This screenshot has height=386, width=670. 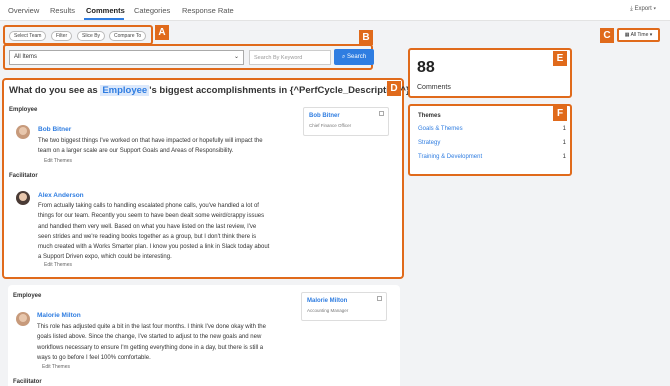 What do you see at coordinates (152, 10) in the screenshot?
I see `tab-categories: Categories` at bounding box center [152, 10].